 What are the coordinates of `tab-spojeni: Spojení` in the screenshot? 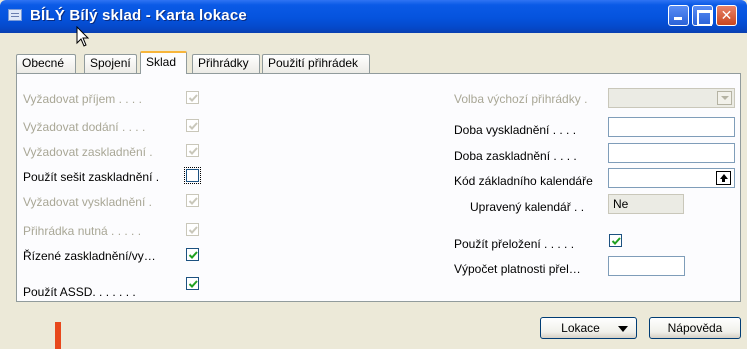 It's located at (110, 63).